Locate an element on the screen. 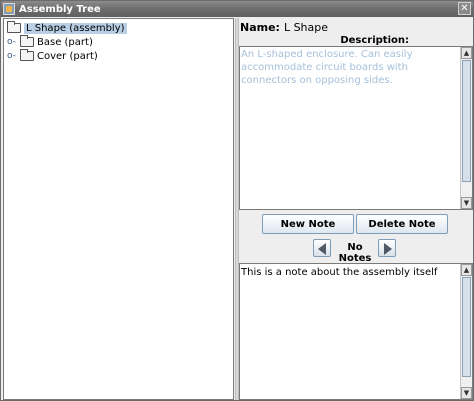  description-scrollbar: ▲ ▼ is located at coordinates (466, 128).